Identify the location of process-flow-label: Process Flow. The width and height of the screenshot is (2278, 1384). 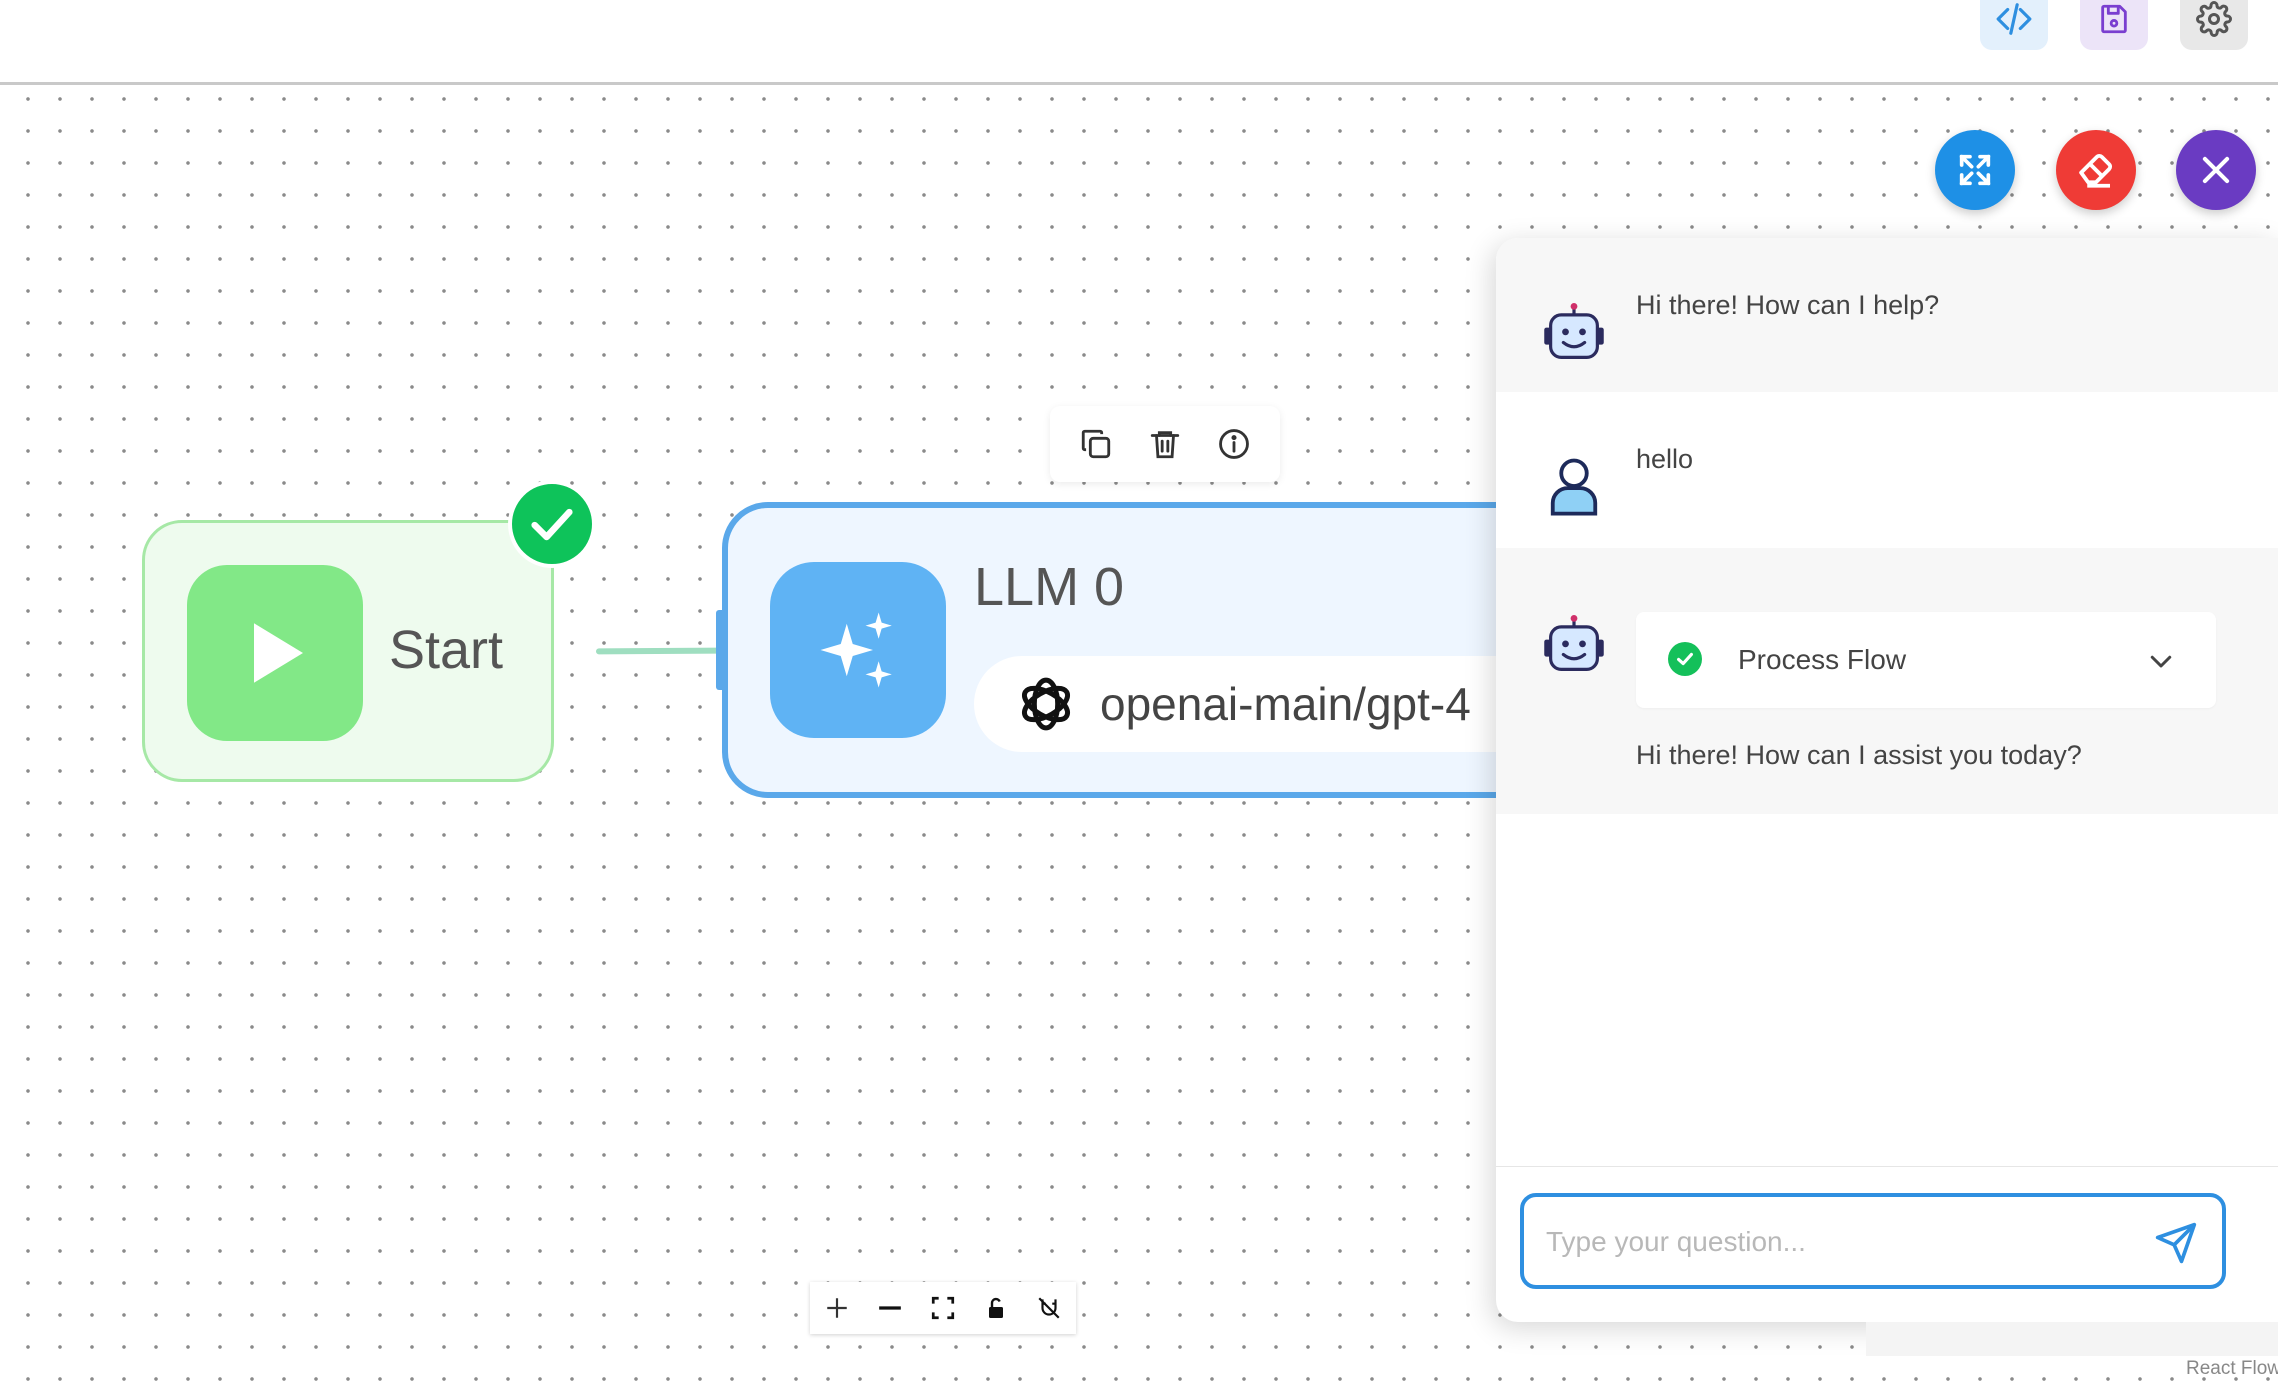
(1822, 659).